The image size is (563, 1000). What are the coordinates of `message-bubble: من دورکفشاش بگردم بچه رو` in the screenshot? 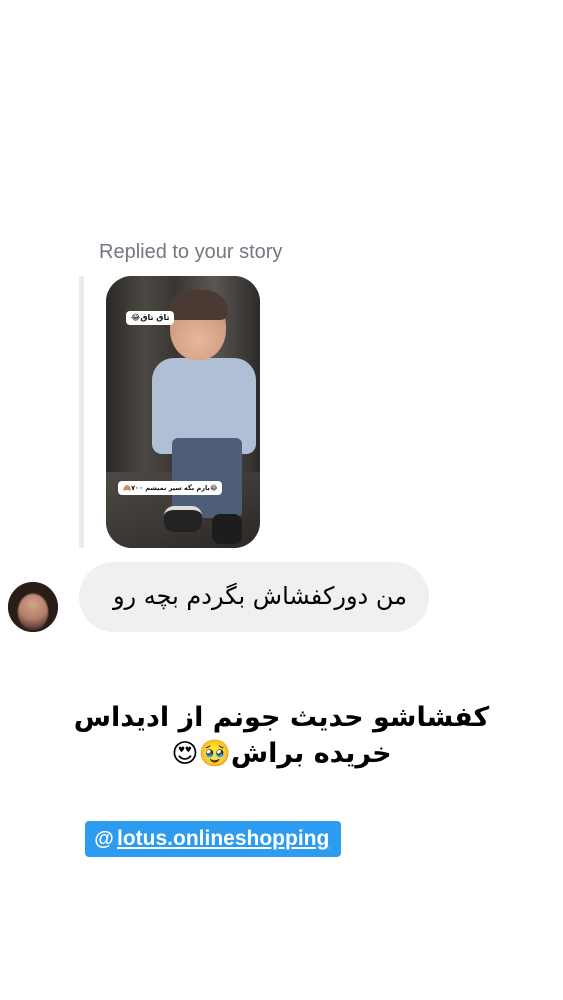 It's located at (254, 597).